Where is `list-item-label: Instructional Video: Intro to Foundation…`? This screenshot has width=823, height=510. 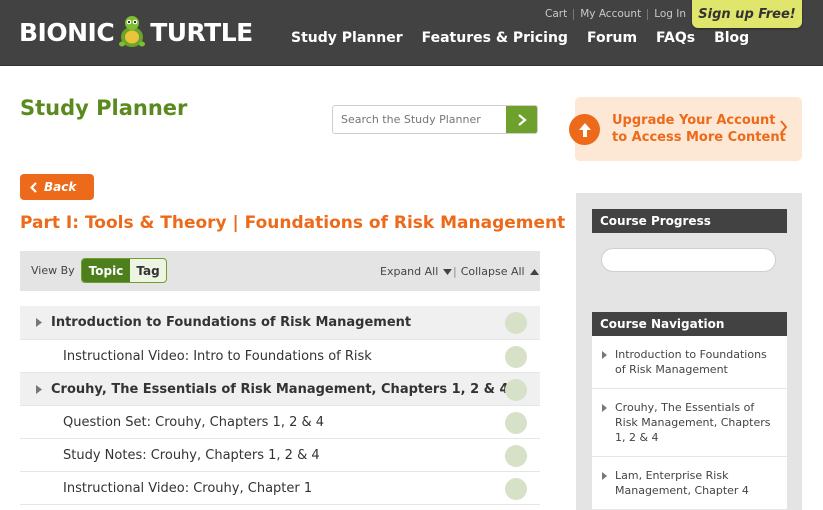 list-item-label: Instructional Video: Intro to Foundation… is located at coordinates (217, 356).